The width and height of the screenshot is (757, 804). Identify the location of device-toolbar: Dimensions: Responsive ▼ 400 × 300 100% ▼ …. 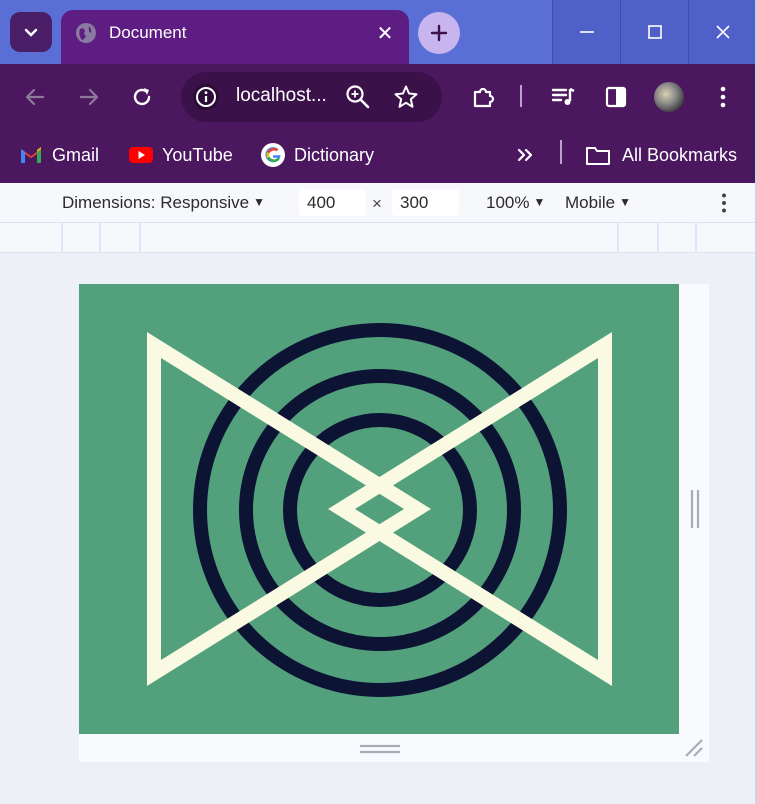
(378, 203).